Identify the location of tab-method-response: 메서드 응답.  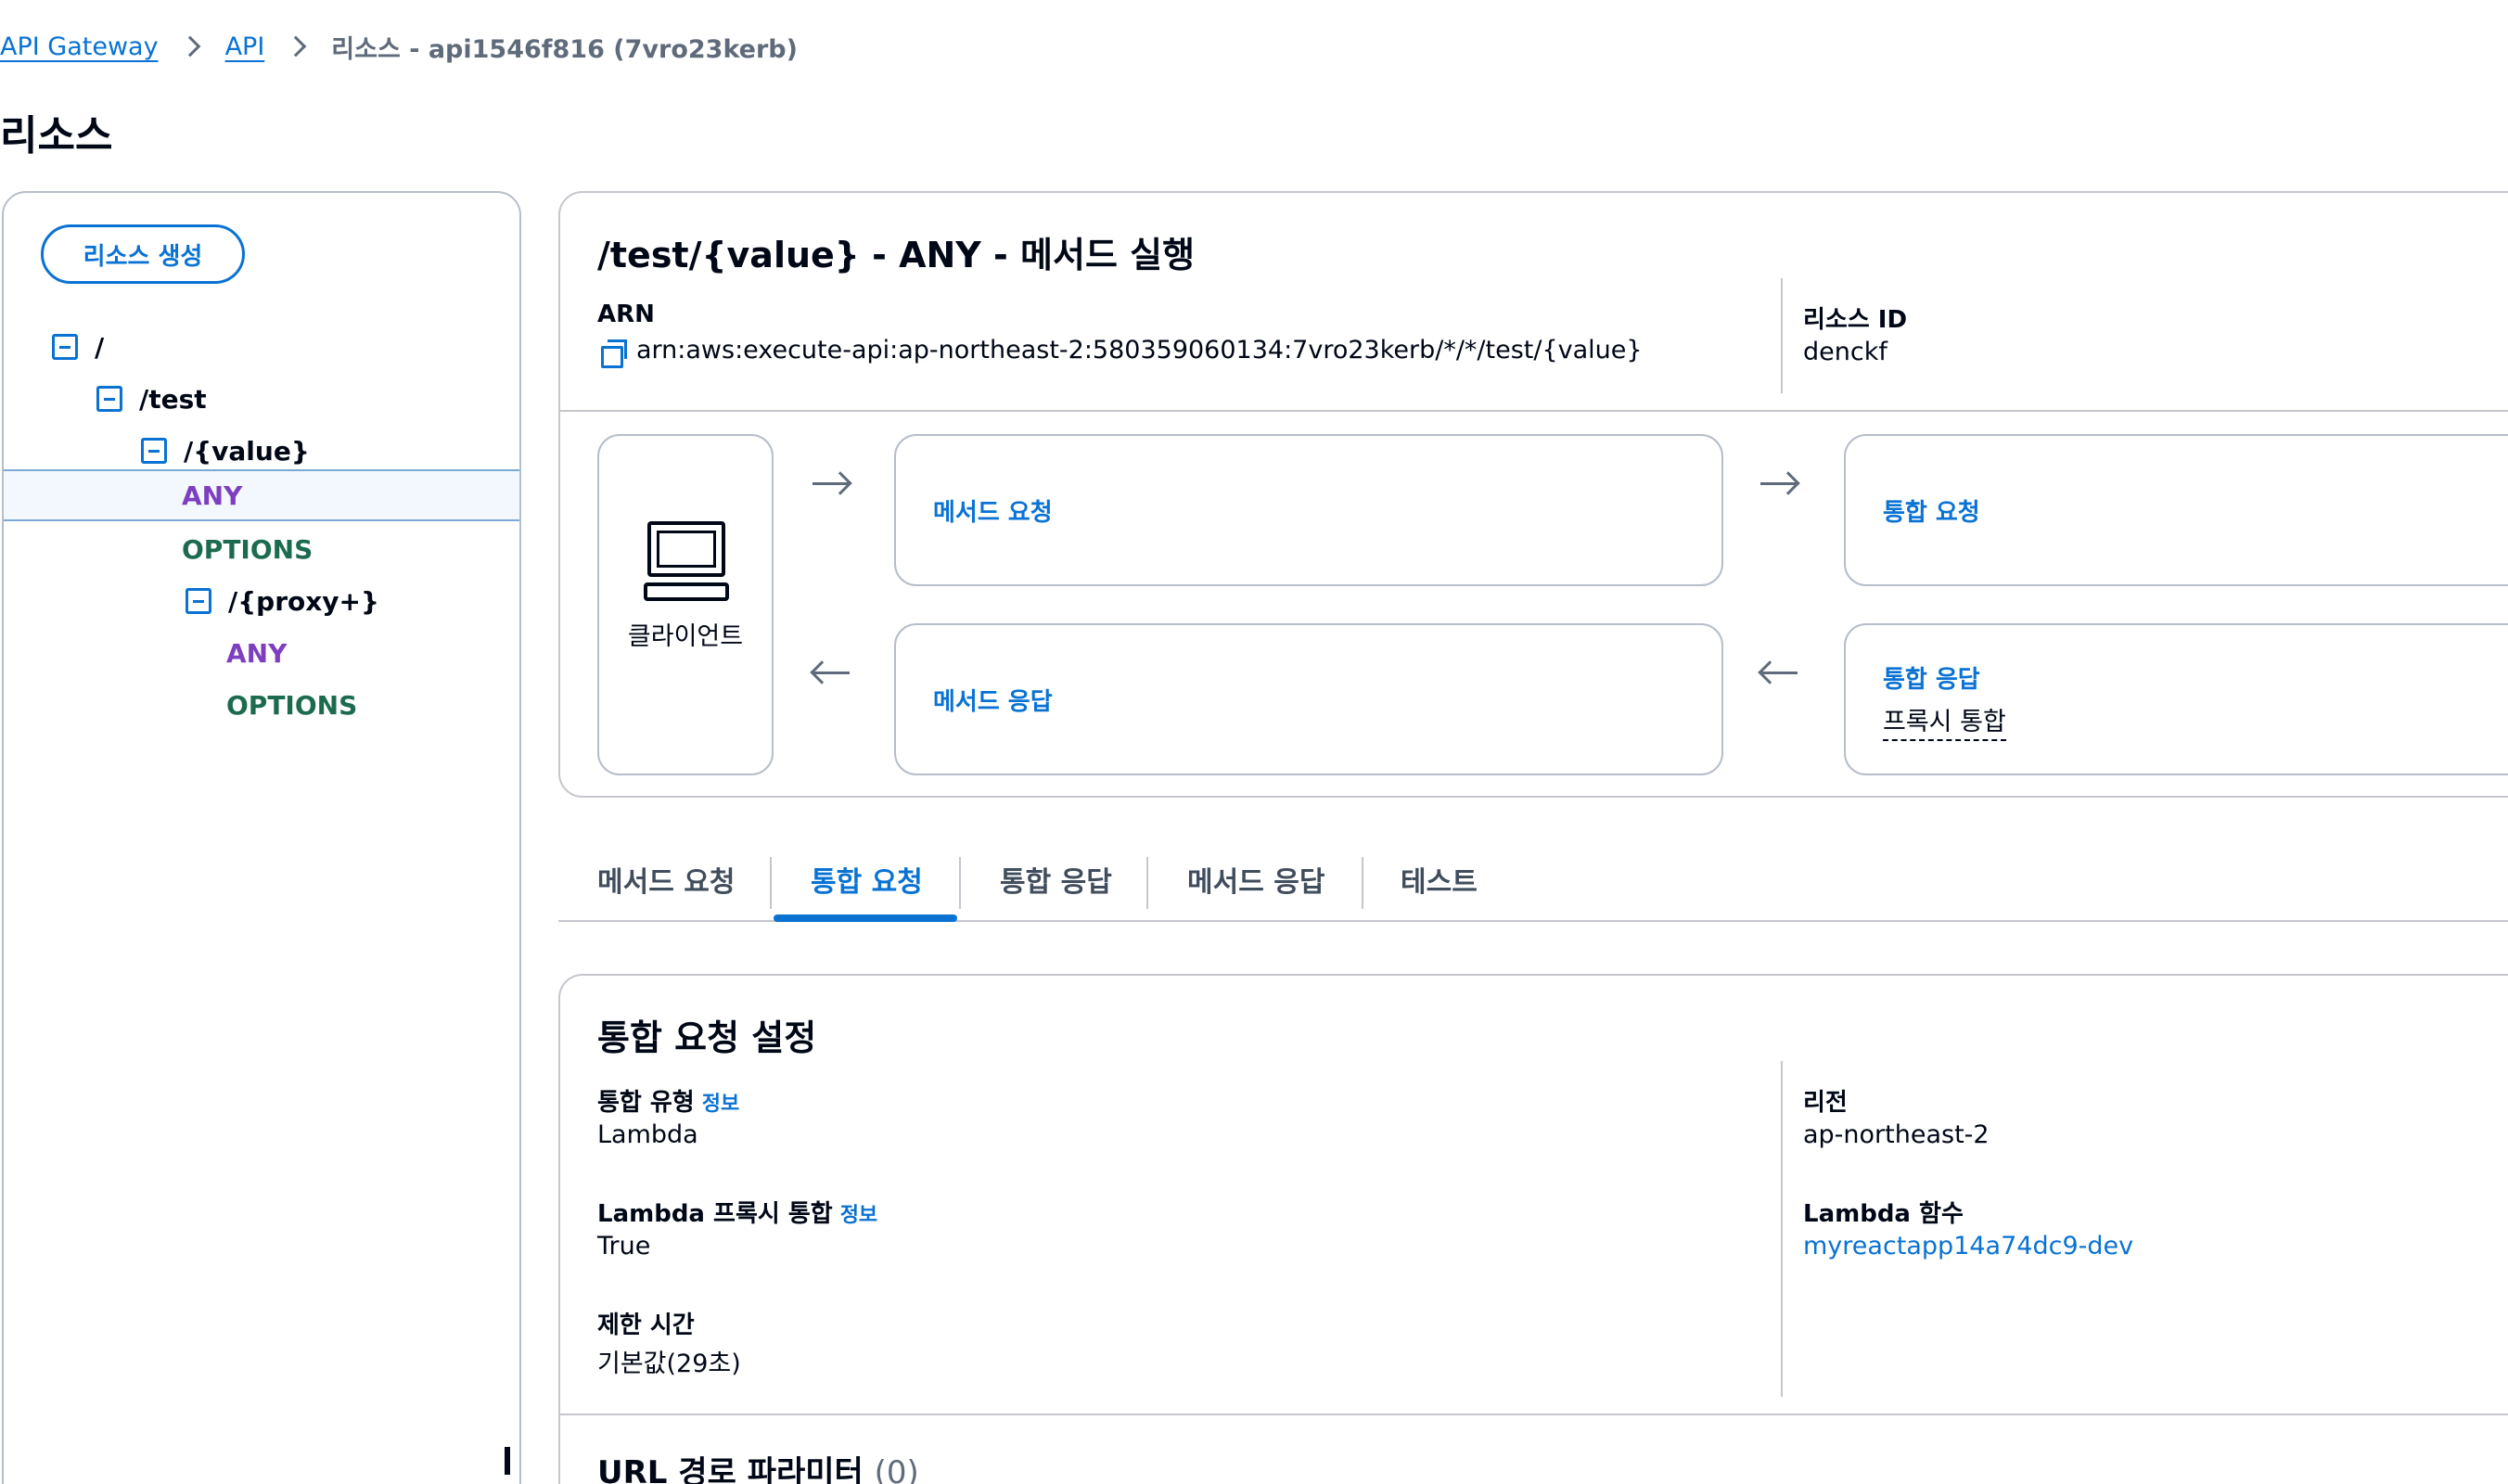
(1255, 879).